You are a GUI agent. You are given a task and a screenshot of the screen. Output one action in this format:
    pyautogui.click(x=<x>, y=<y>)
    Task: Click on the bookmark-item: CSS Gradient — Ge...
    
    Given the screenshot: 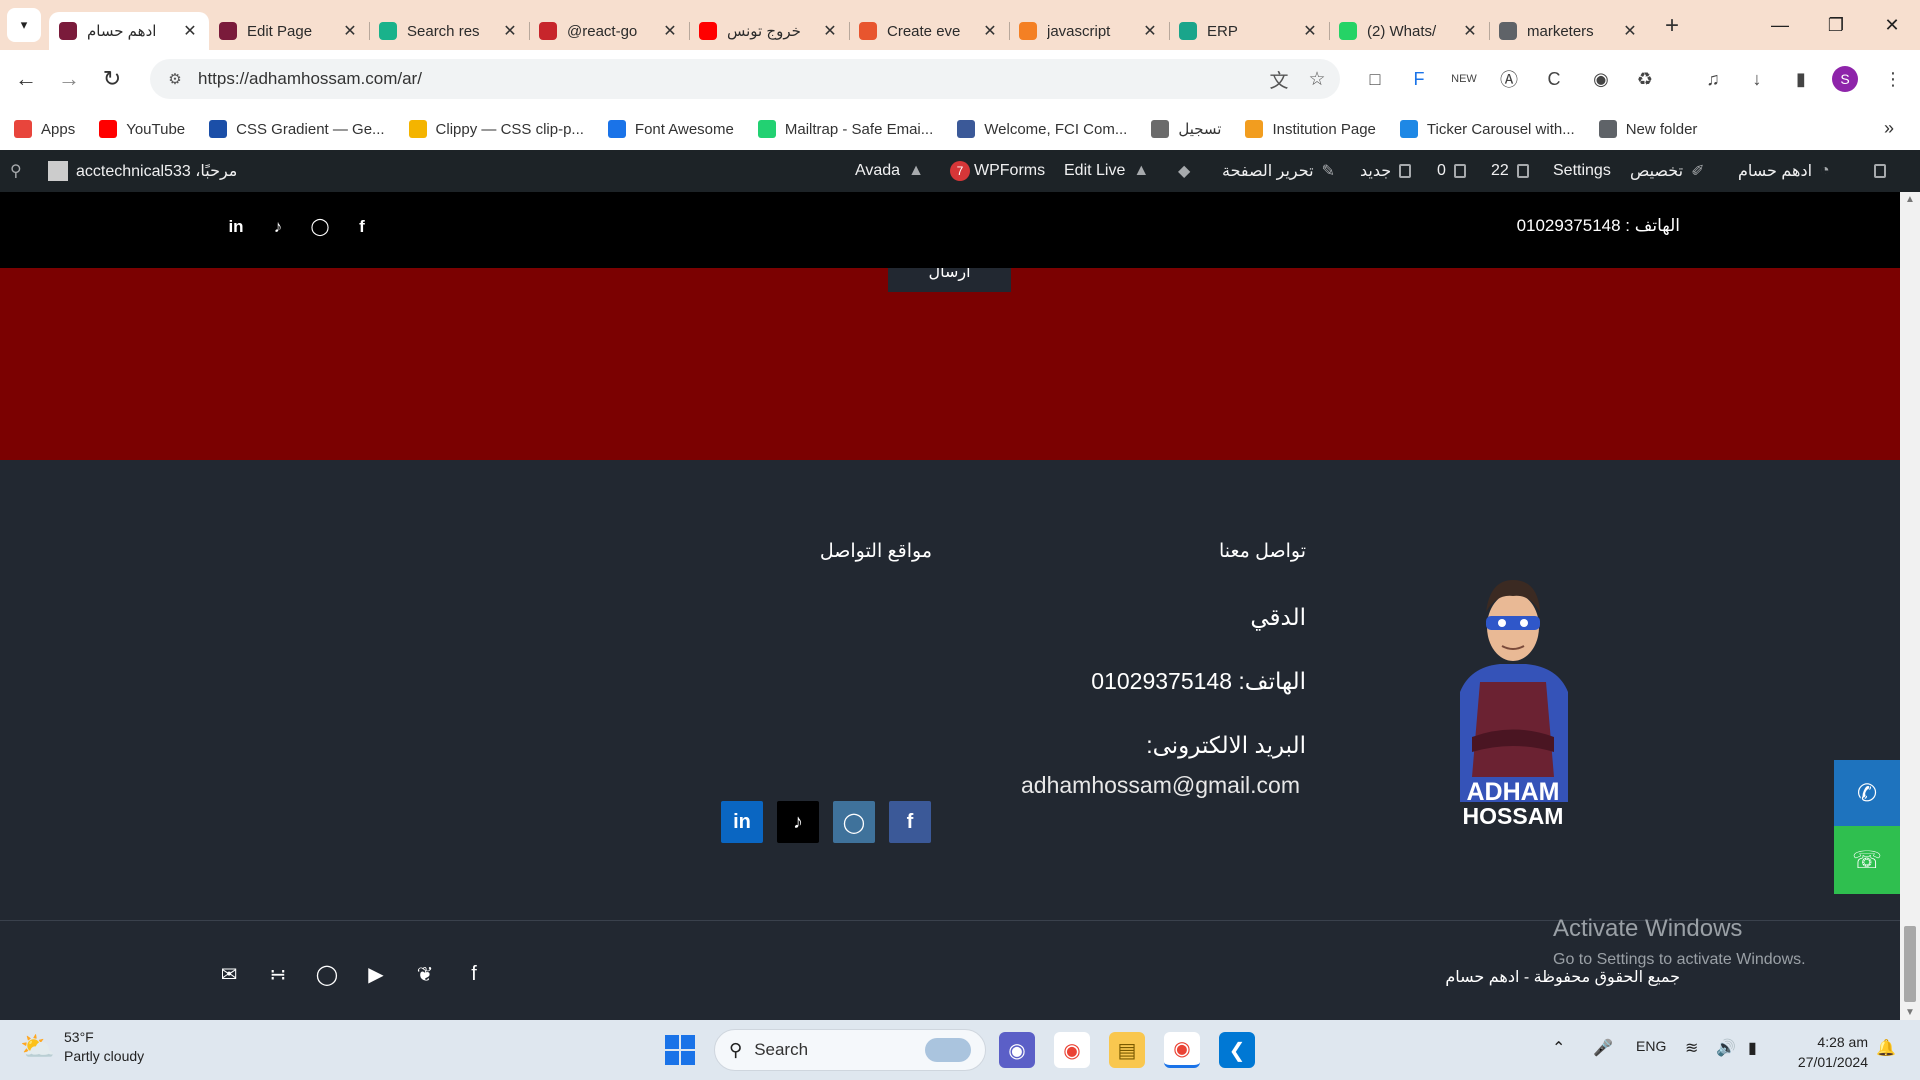 What is the action you would take?
    pyautogui.click(x=297, y=129)
    